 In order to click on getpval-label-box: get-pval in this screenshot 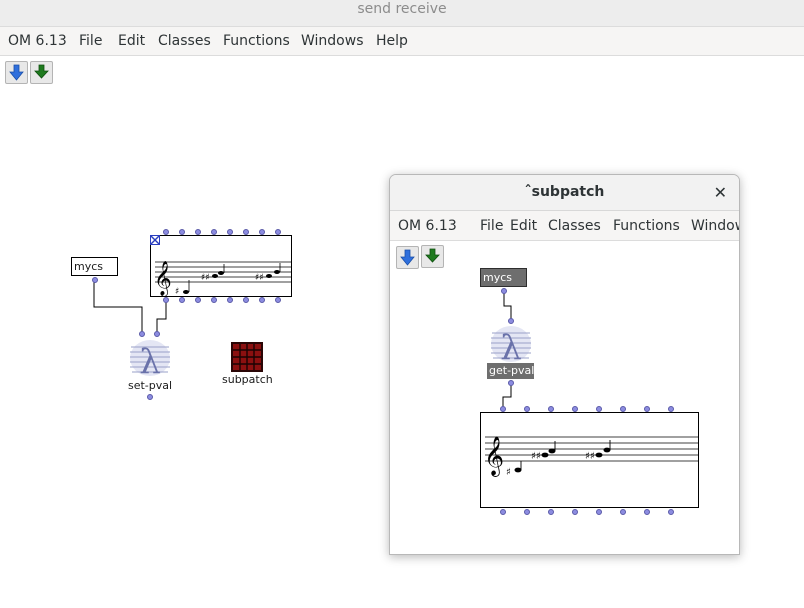, I will do `click(510, 371)`.